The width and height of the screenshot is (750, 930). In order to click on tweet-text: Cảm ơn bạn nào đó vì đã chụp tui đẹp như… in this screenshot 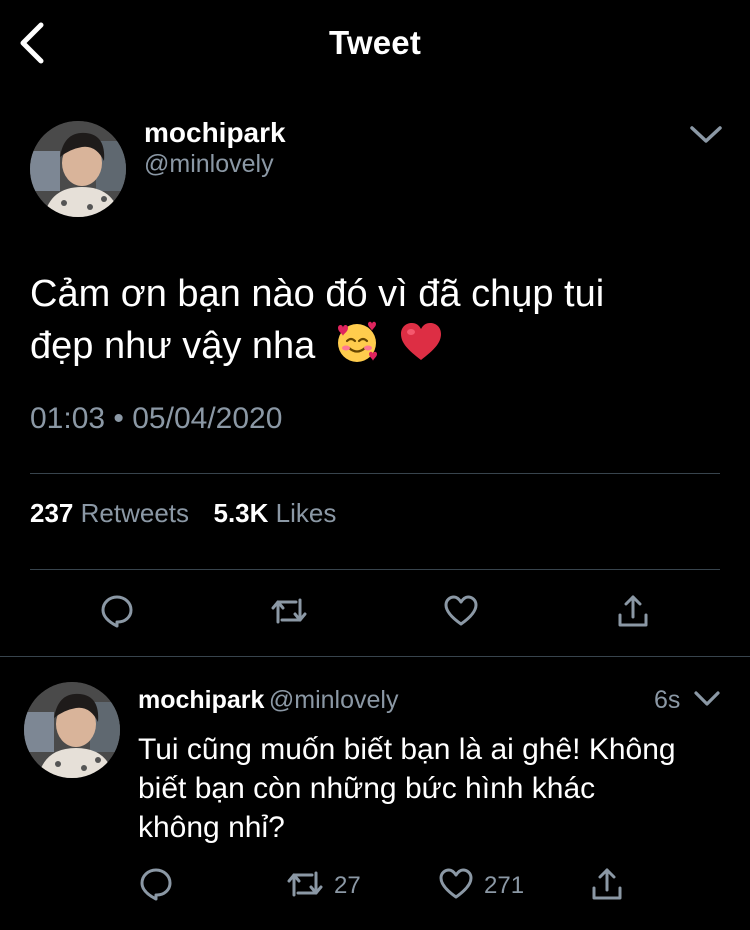, I will do `click(375, 323)`.